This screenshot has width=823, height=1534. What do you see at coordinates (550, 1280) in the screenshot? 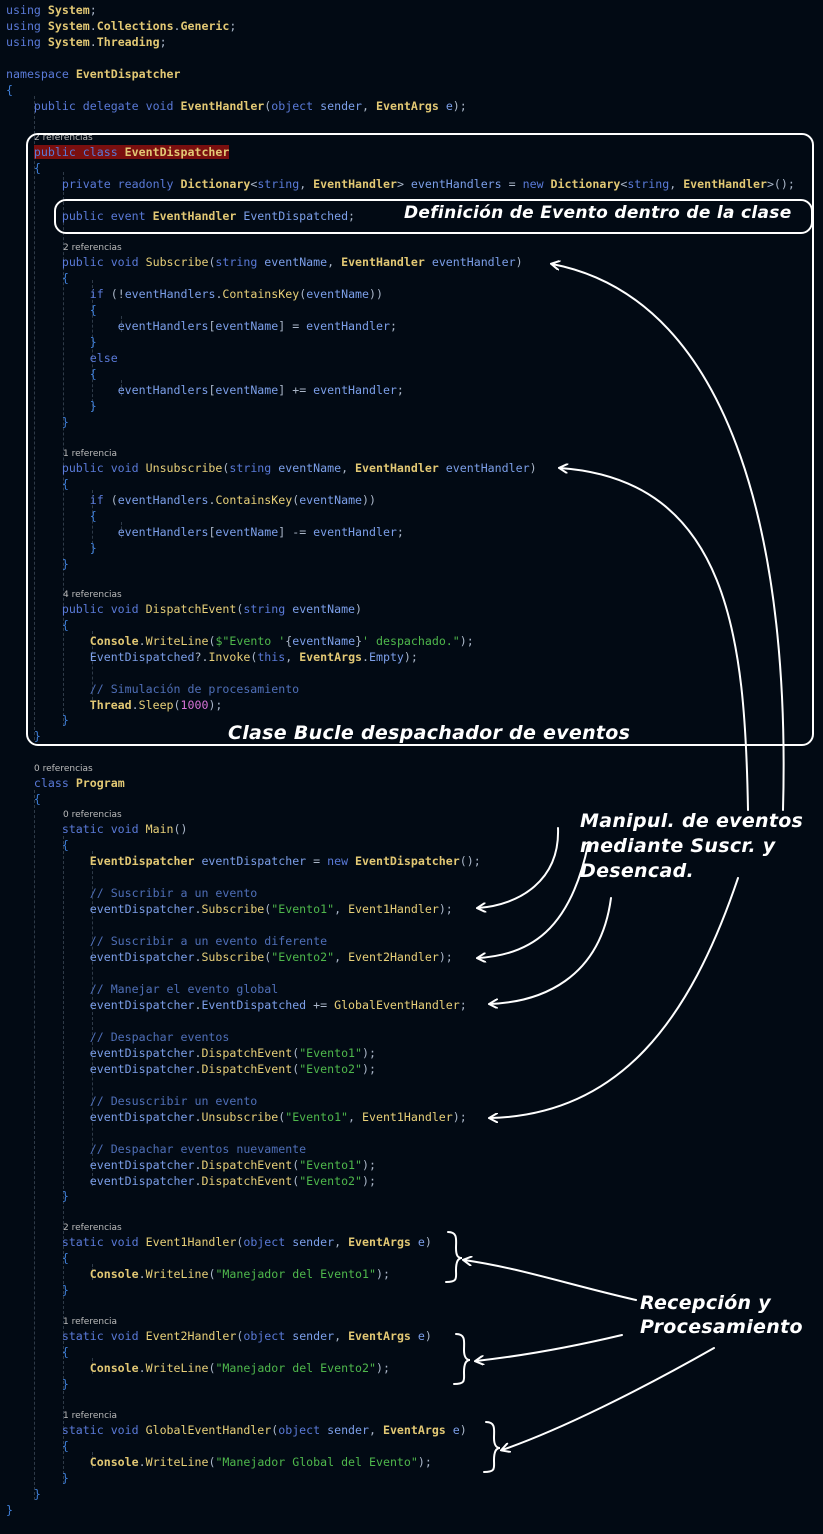
I see `arrow-to-event1-handler` at bounding box center [550, 1280].